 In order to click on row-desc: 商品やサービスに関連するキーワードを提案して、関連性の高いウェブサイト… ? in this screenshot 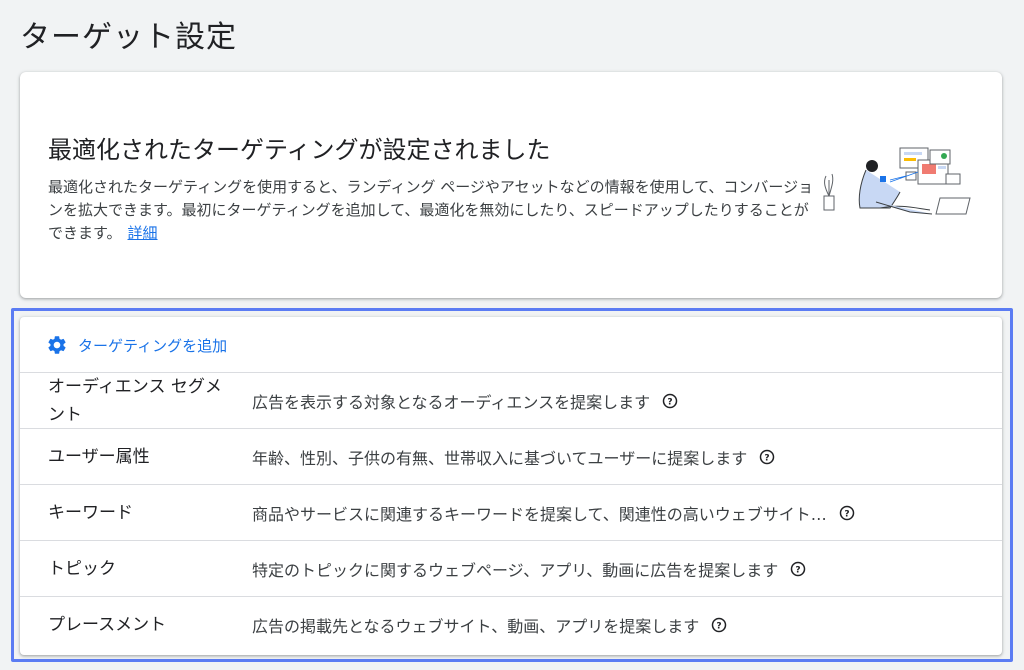, I will do `click(612, 513)`.